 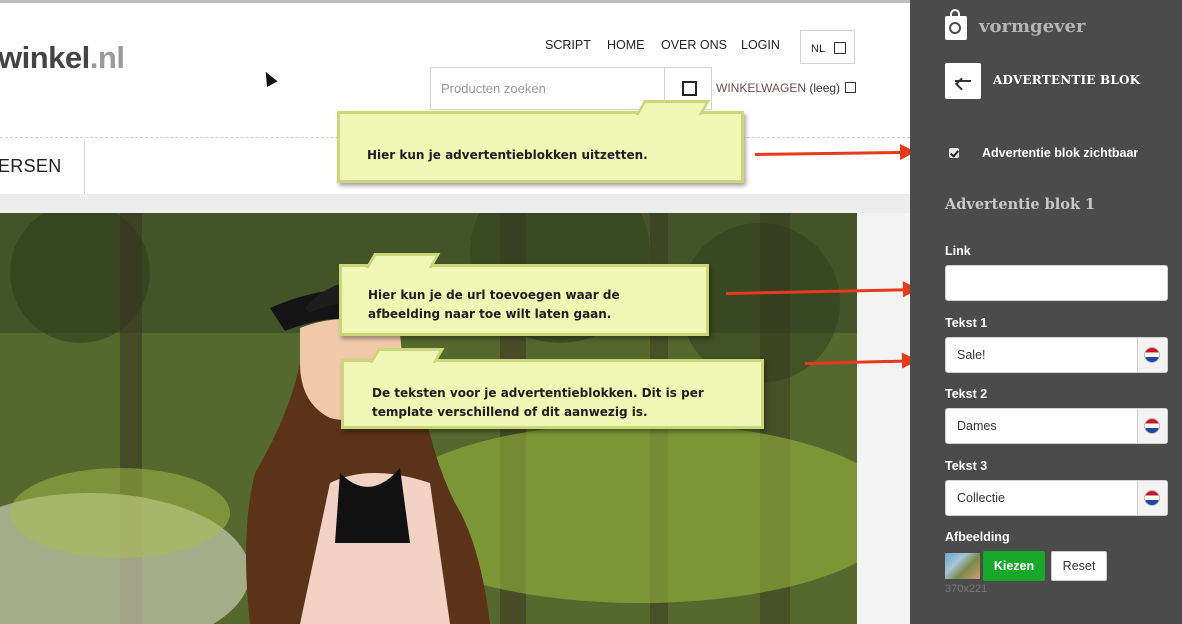 What do you see at coordinates (834, 153) in the screenshot?
I see `arrow-to-checkbox` at bounding box center [834, 153].